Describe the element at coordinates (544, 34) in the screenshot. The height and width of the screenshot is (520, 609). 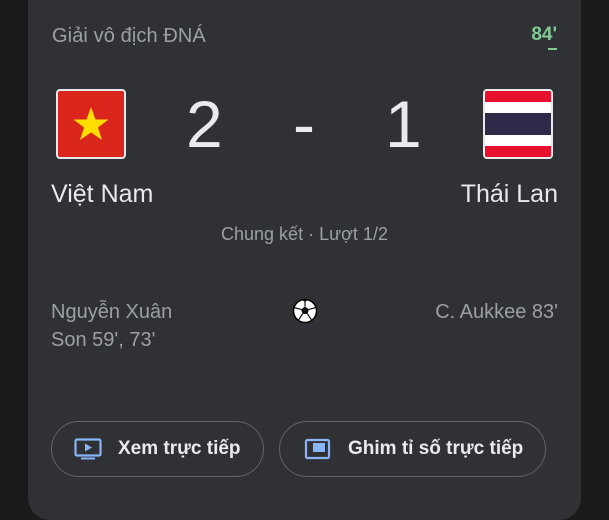
I see `live-minute: 84'` at that location.